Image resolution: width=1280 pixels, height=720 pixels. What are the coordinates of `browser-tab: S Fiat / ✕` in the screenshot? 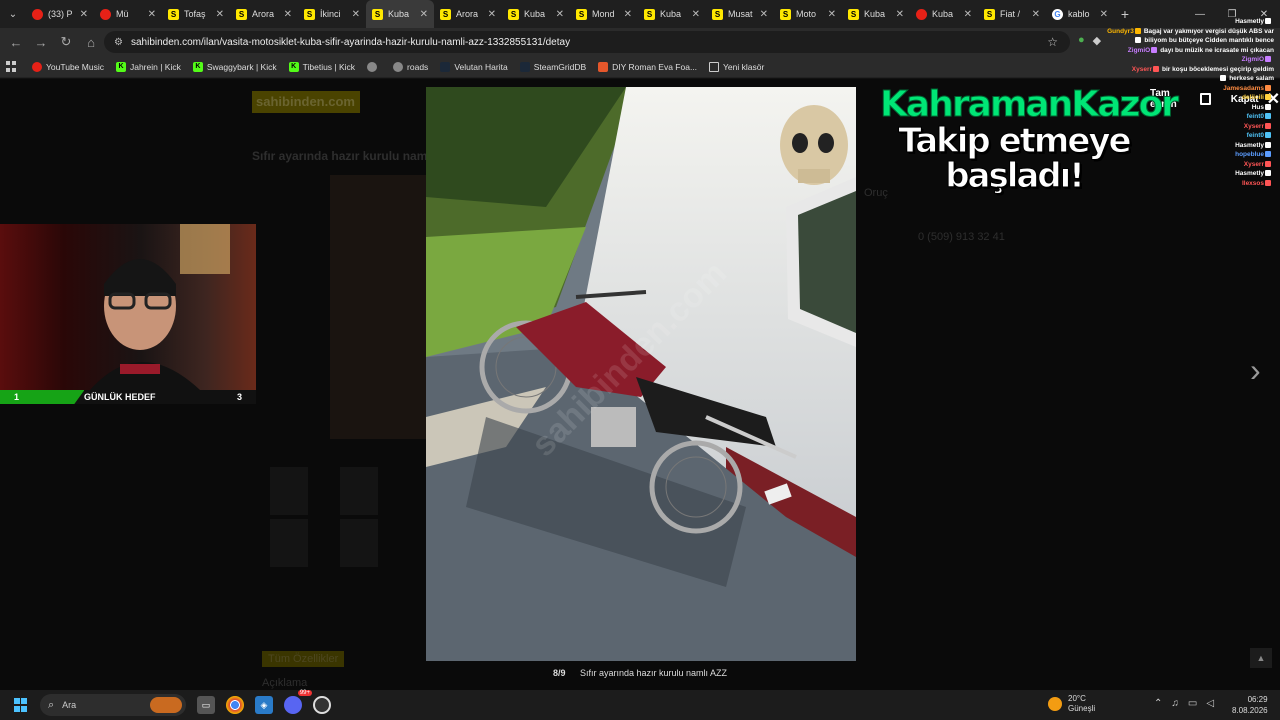 It's located at (1012, 14).